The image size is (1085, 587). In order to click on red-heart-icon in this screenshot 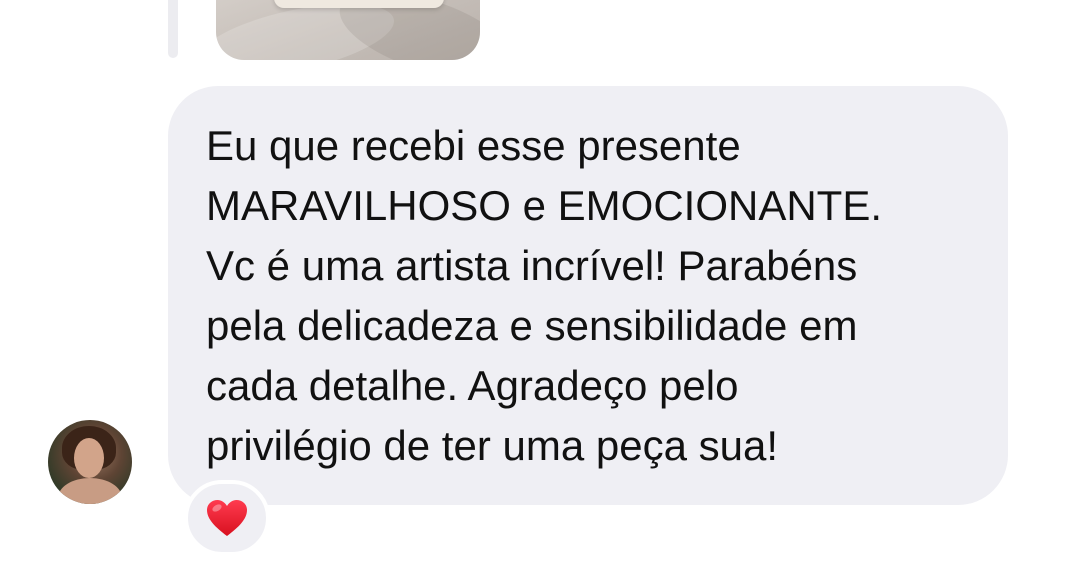, I will do `click(227, 518)`.